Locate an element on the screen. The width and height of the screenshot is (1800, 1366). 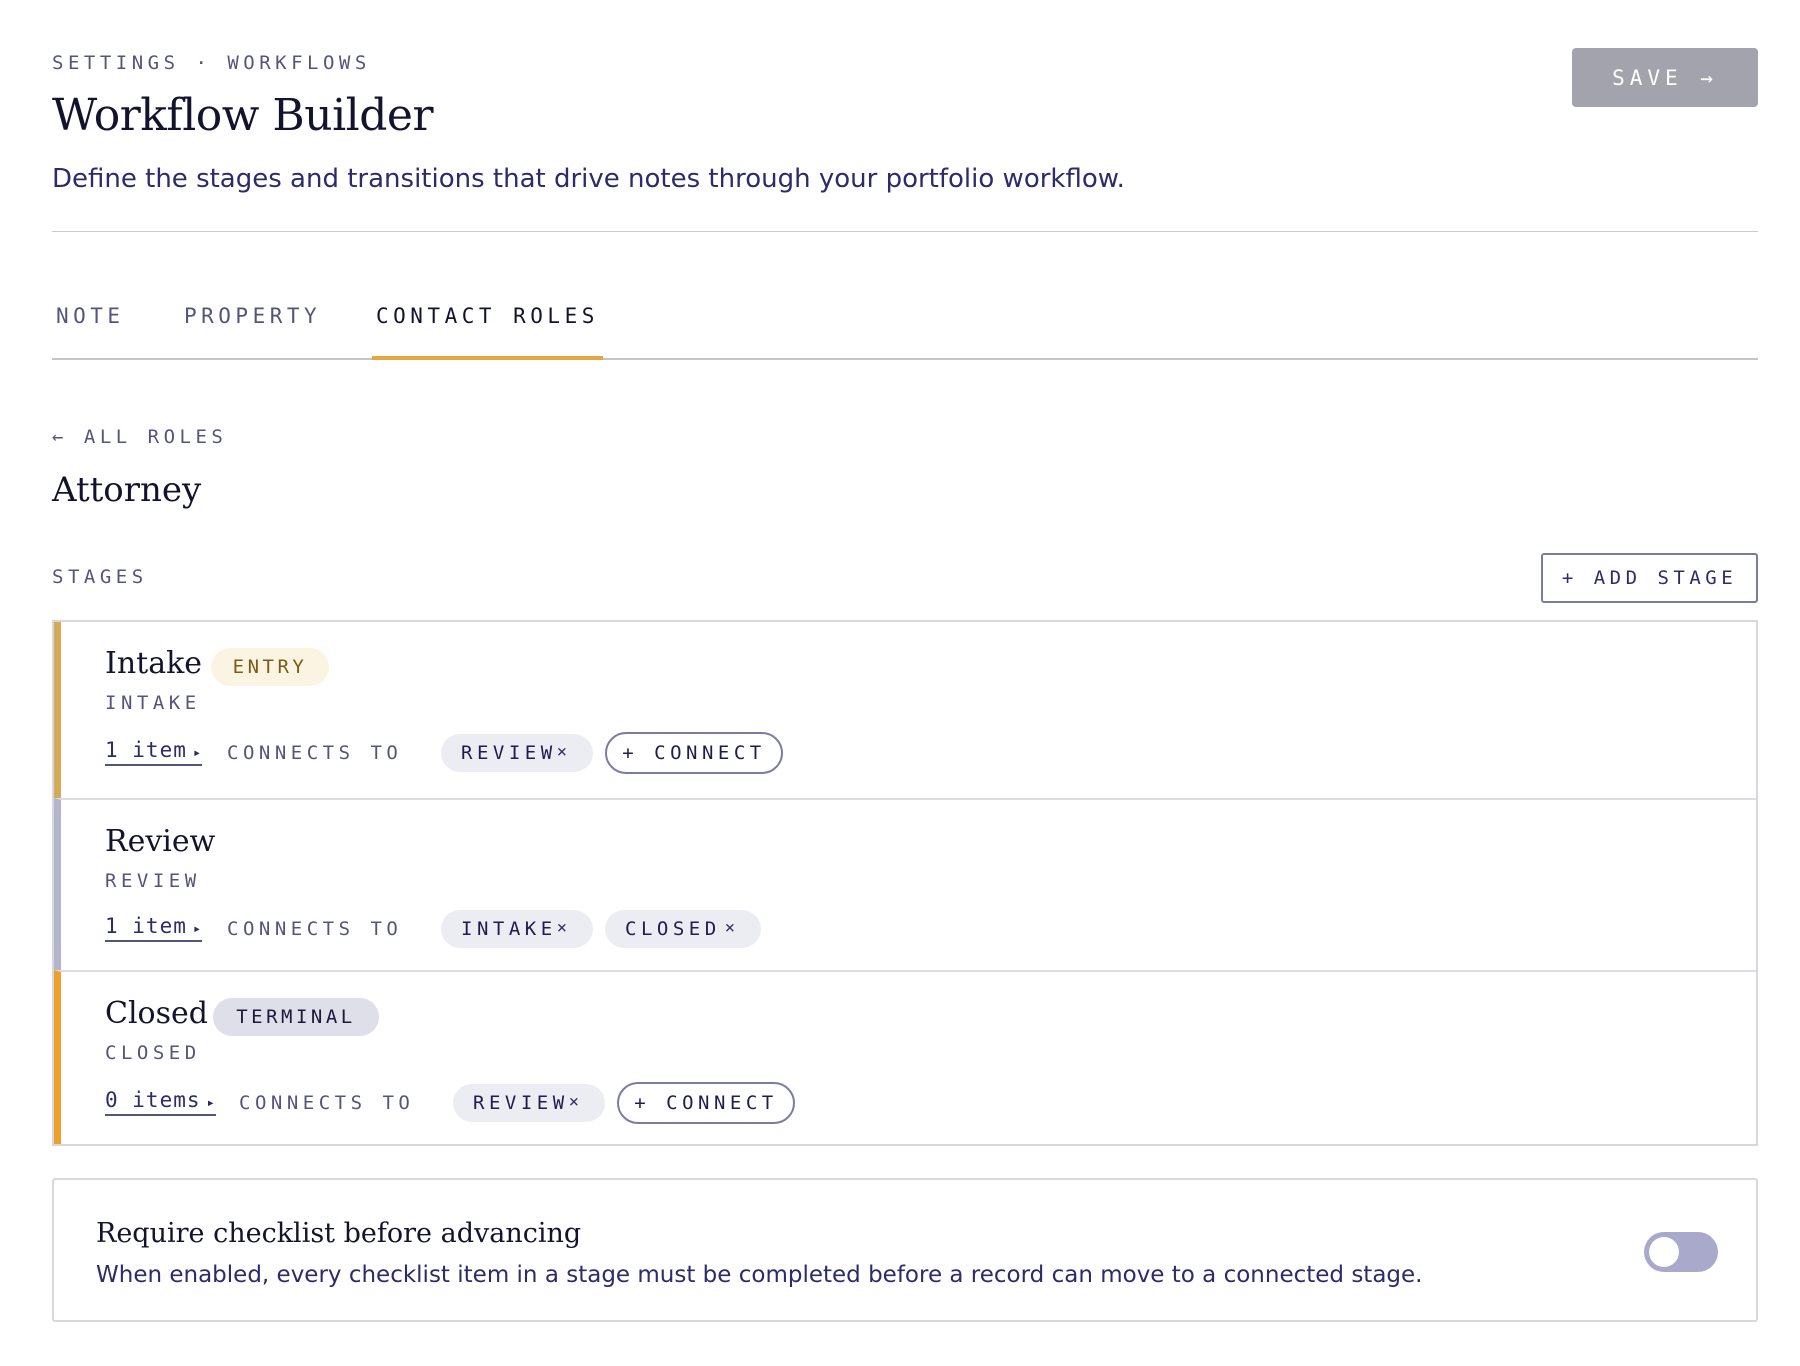
stage-key: INTAKE is located at coordinates (153, 703).